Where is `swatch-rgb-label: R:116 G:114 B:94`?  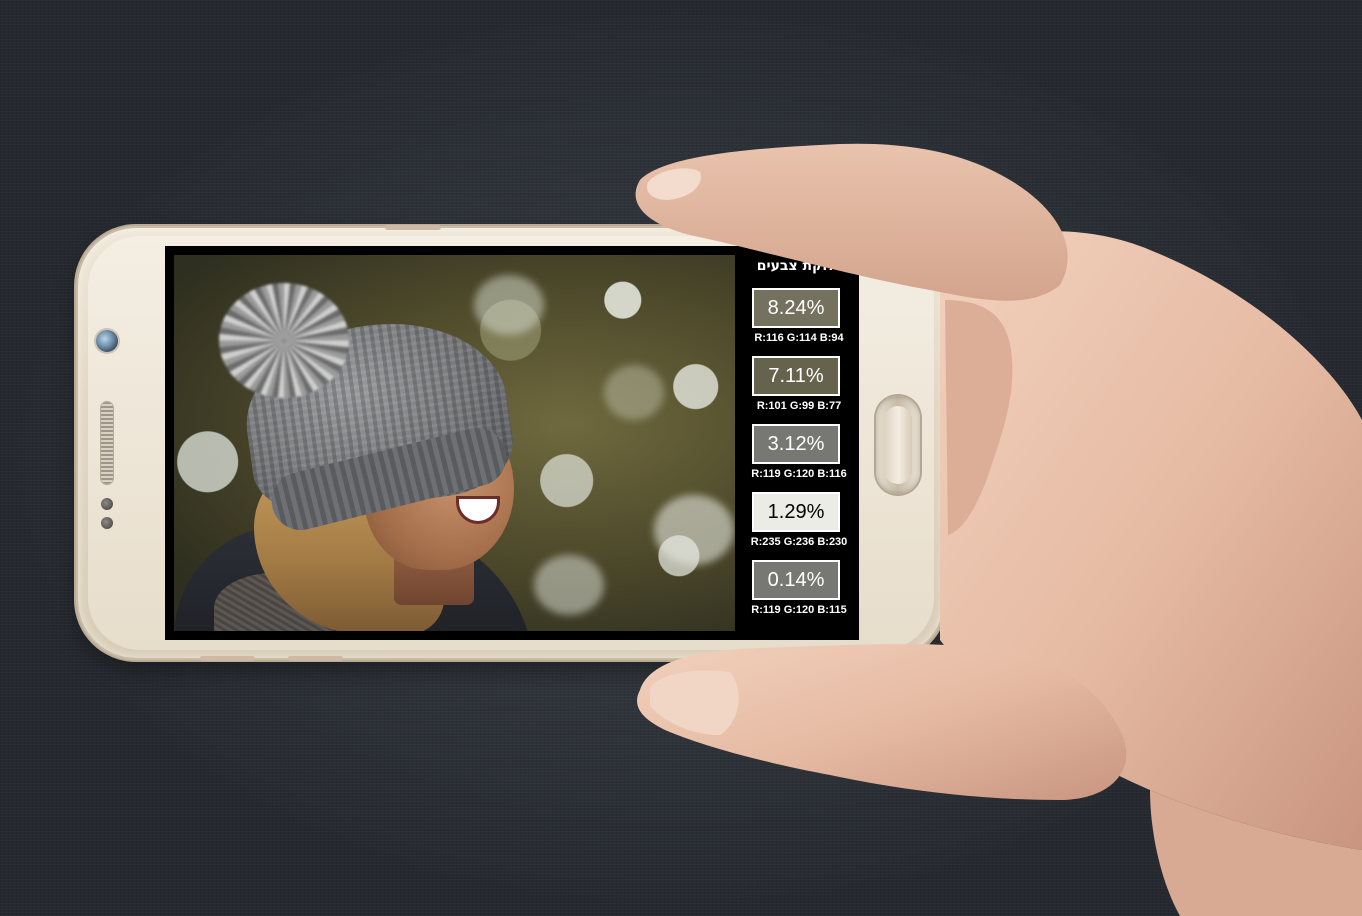
swatch-rgb-label: R:116 G:114 B:94 is located at coordinates (799, 338).